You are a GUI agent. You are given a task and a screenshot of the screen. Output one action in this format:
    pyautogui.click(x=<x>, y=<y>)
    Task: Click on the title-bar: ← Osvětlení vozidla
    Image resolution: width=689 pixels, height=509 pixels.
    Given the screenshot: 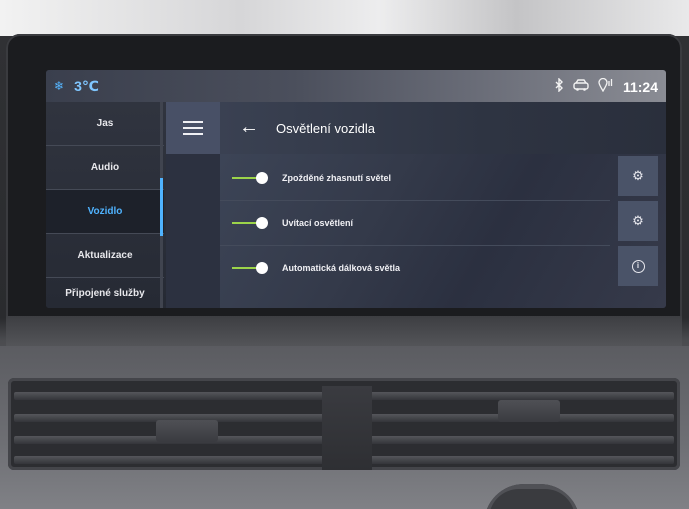 What is the action you would take?
    pyautogui.click(x=443, y=128)
    